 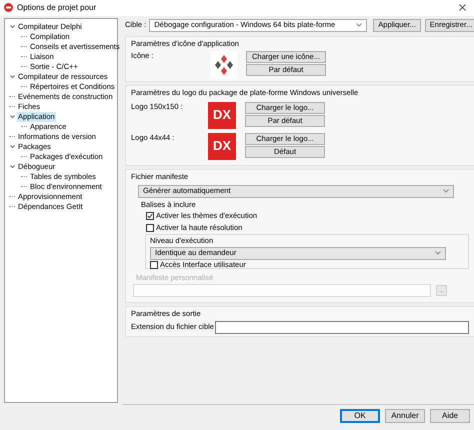 I want to click on suit-symbols-icon, so click(x=224, y=64).